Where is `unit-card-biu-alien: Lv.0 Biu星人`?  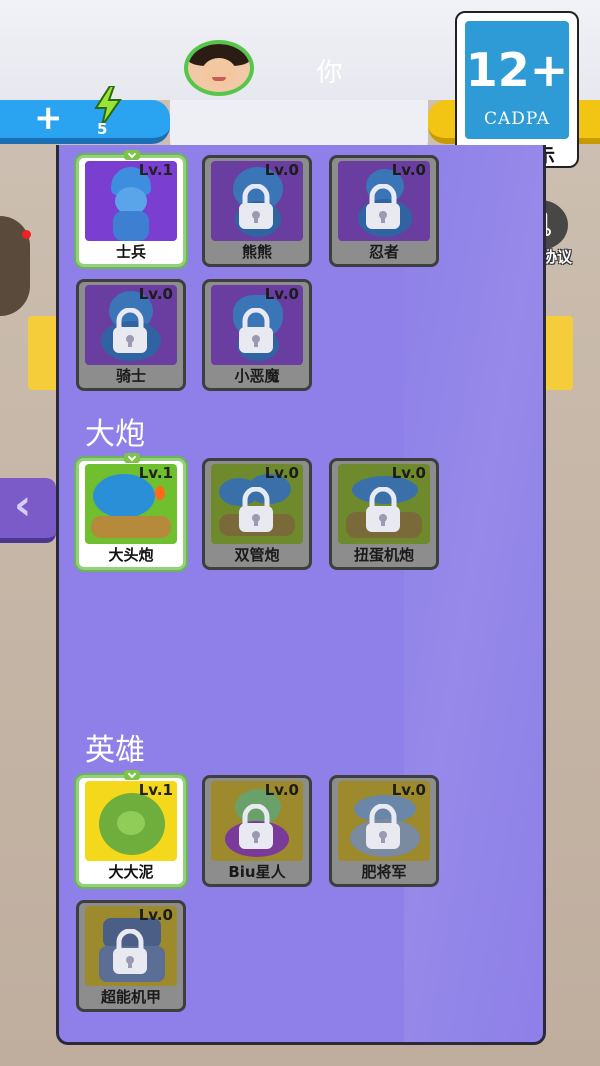 unit-card-biu-alien: Lv.0 Biu星人 is located at coordinates (257, 831).